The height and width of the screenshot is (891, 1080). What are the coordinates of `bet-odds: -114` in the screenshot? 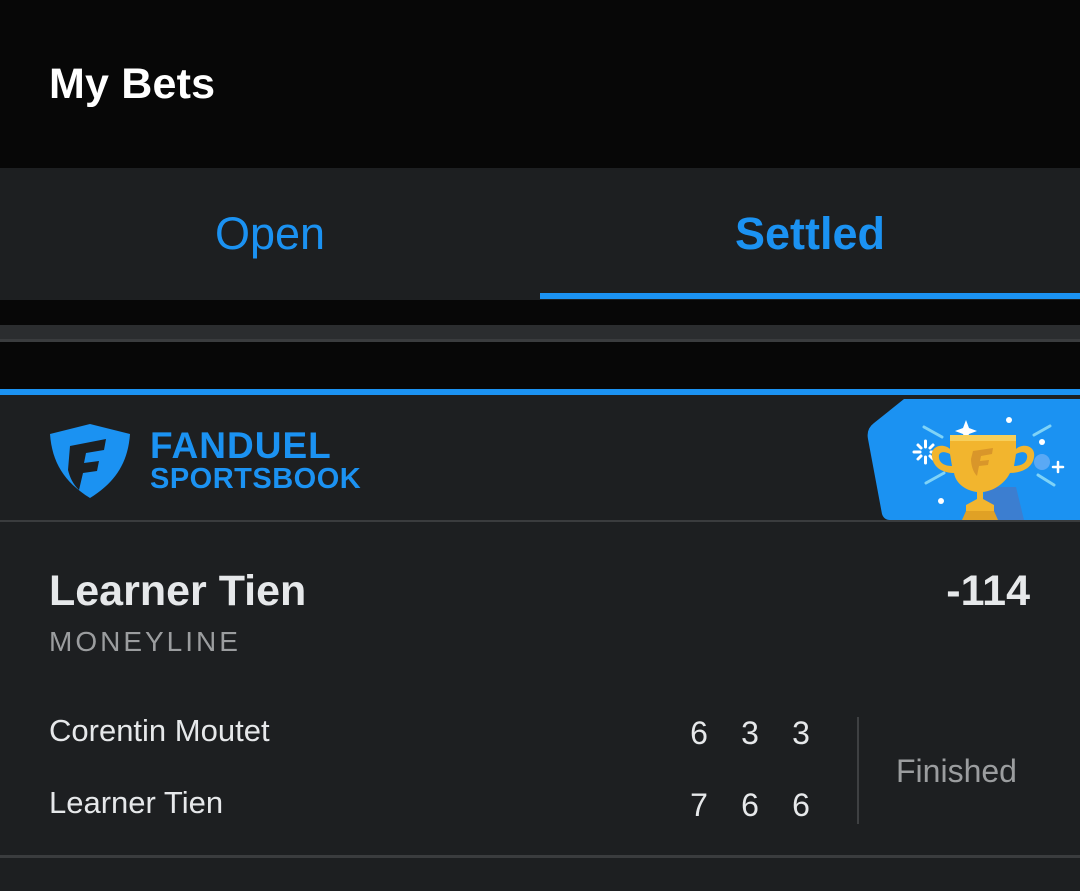 It's located at (988, 591).